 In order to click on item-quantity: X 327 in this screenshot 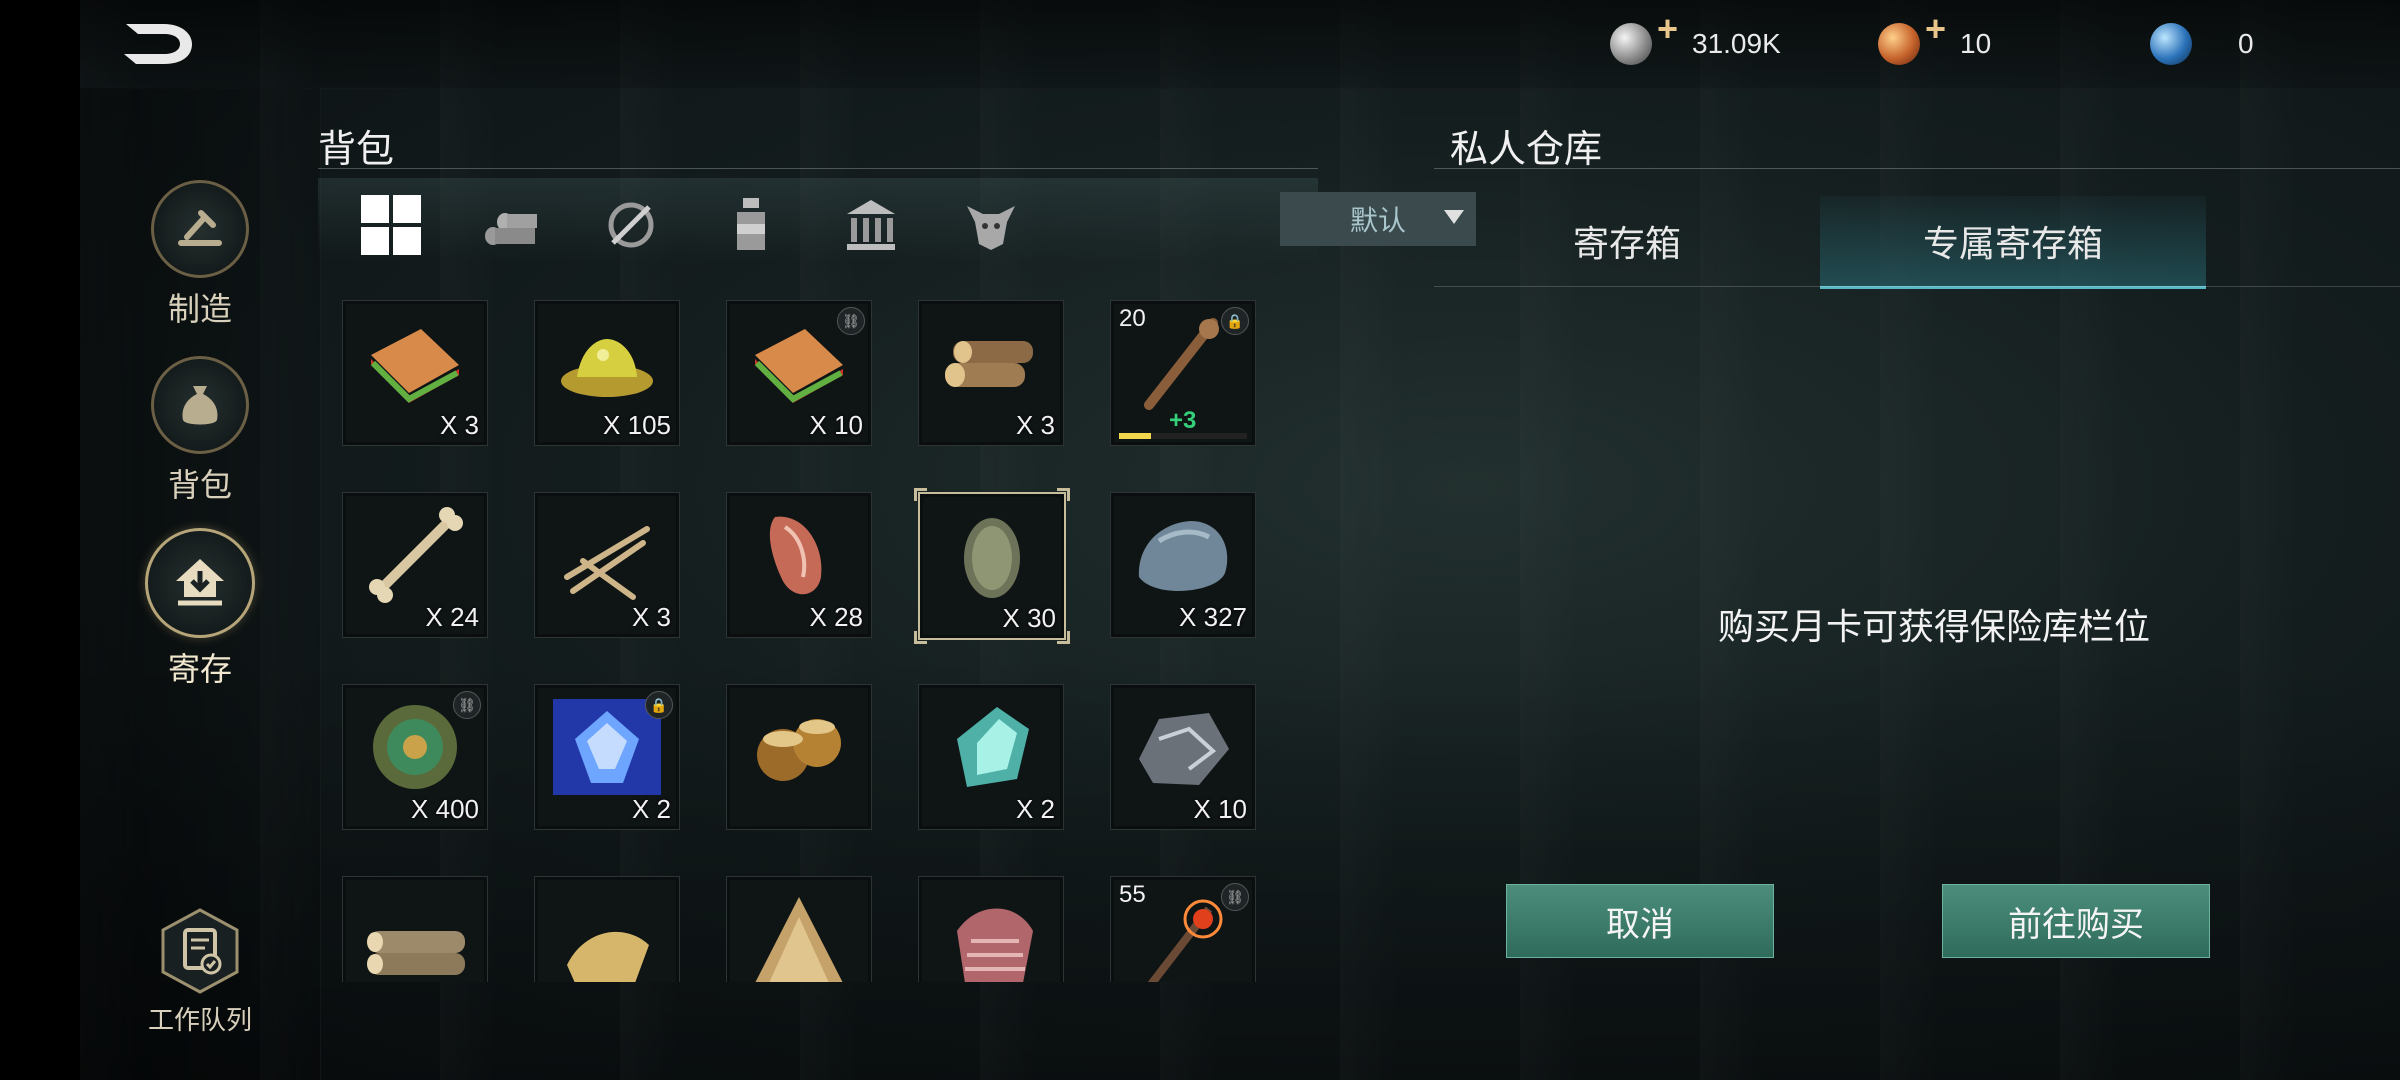, I will do `click(1213, 617)`.